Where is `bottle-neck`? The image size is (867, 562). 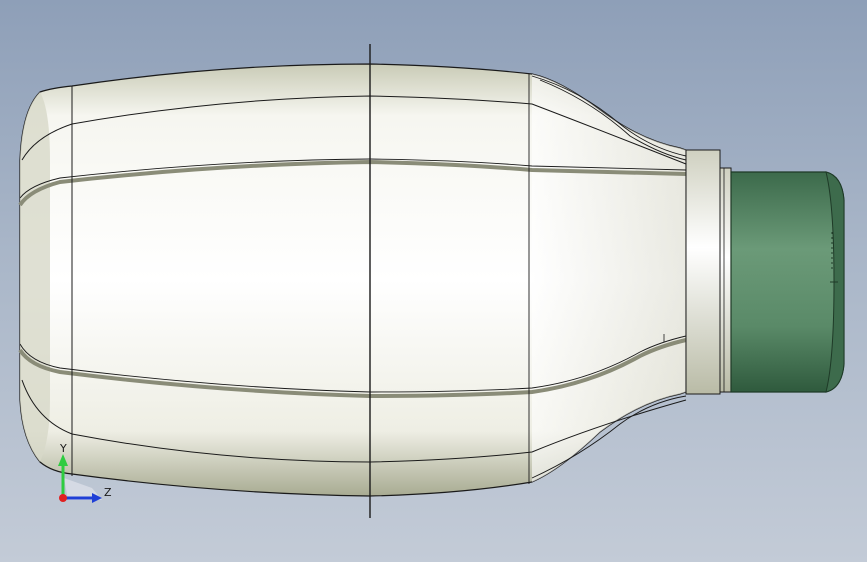 bottle-neck is located at coordinates (703, 272).